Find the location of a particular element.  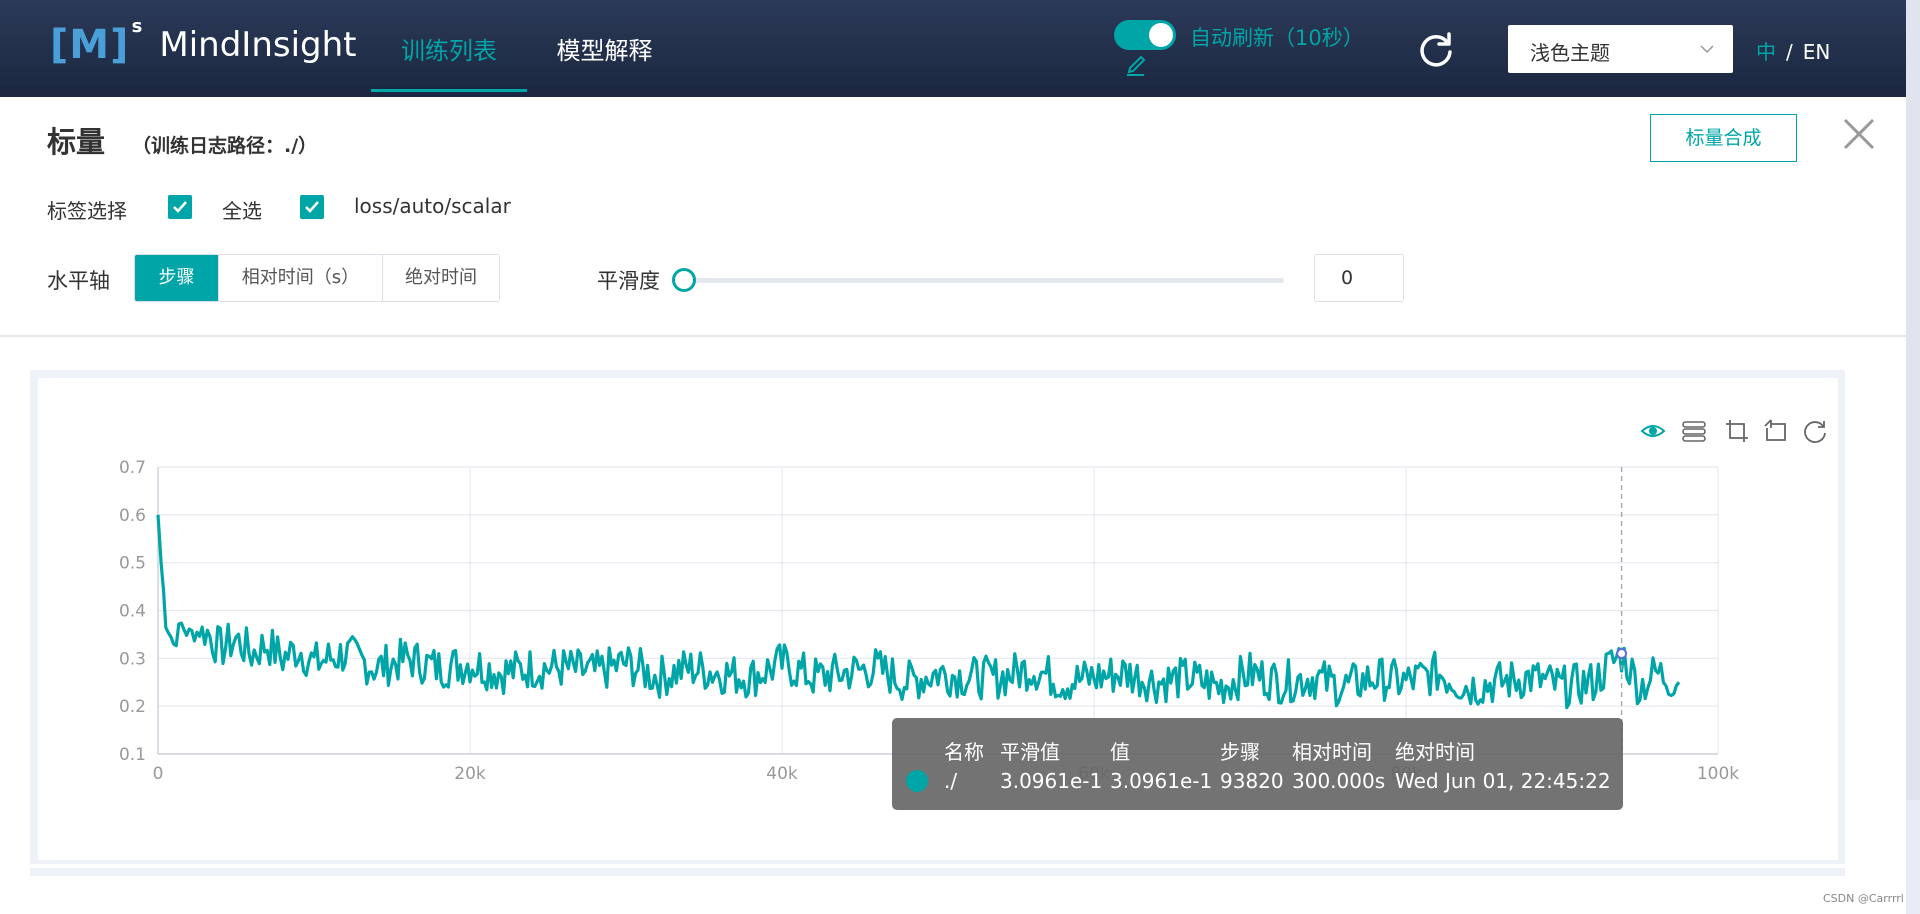

y-tick-label: 0.5 is located at coordinates (132, 564).